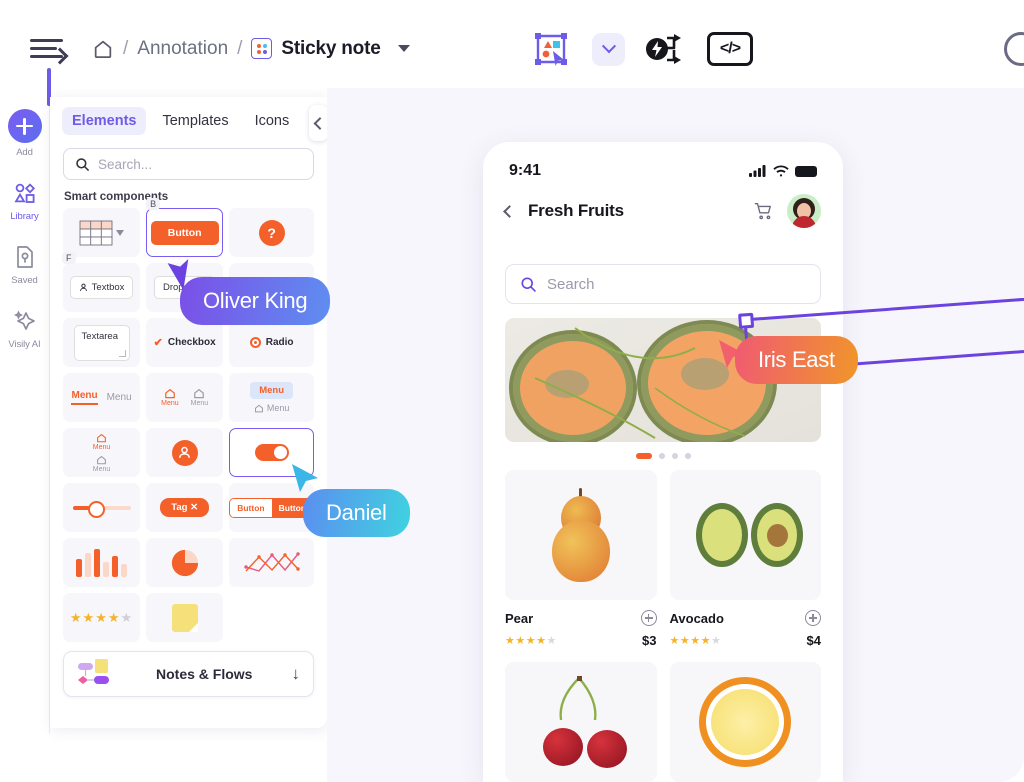  Describe the element at coordinates (108, 287) in the screenshot. I see `textbox-label: Textbox` at that location.